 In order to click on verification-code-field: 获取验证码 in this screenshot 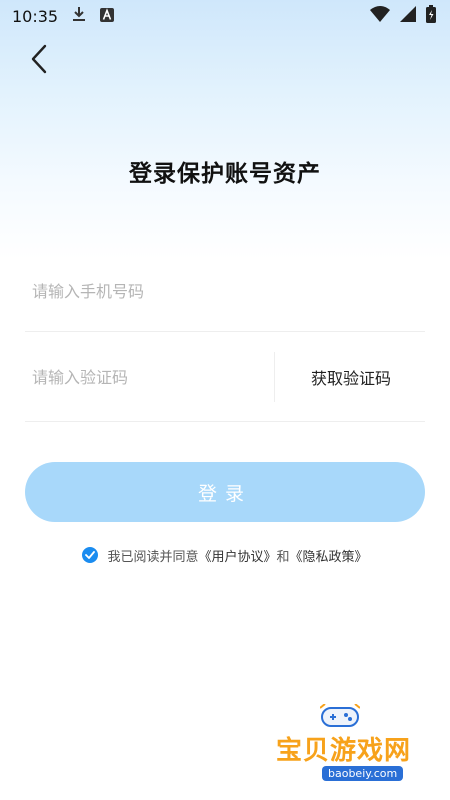, I will do `click(225, 377)`.